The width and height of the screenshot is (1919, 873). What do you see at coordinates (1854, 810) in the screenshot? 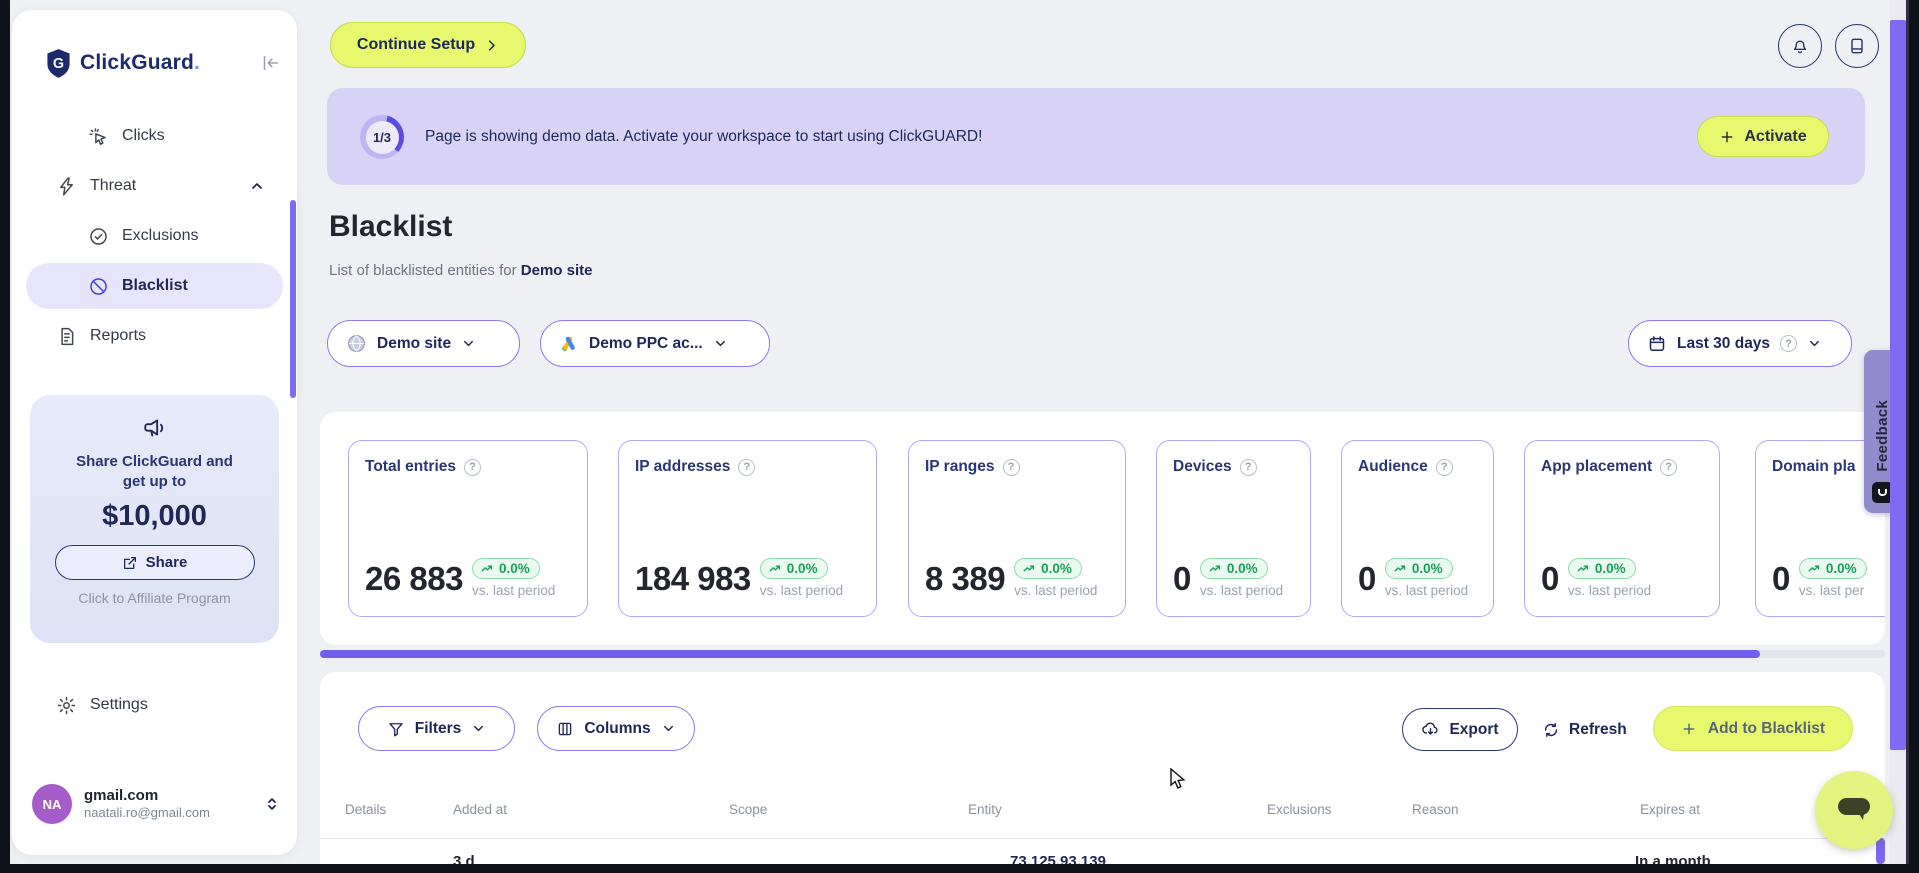
I see `chat-widget-button` at bounding box center [1854, 810].